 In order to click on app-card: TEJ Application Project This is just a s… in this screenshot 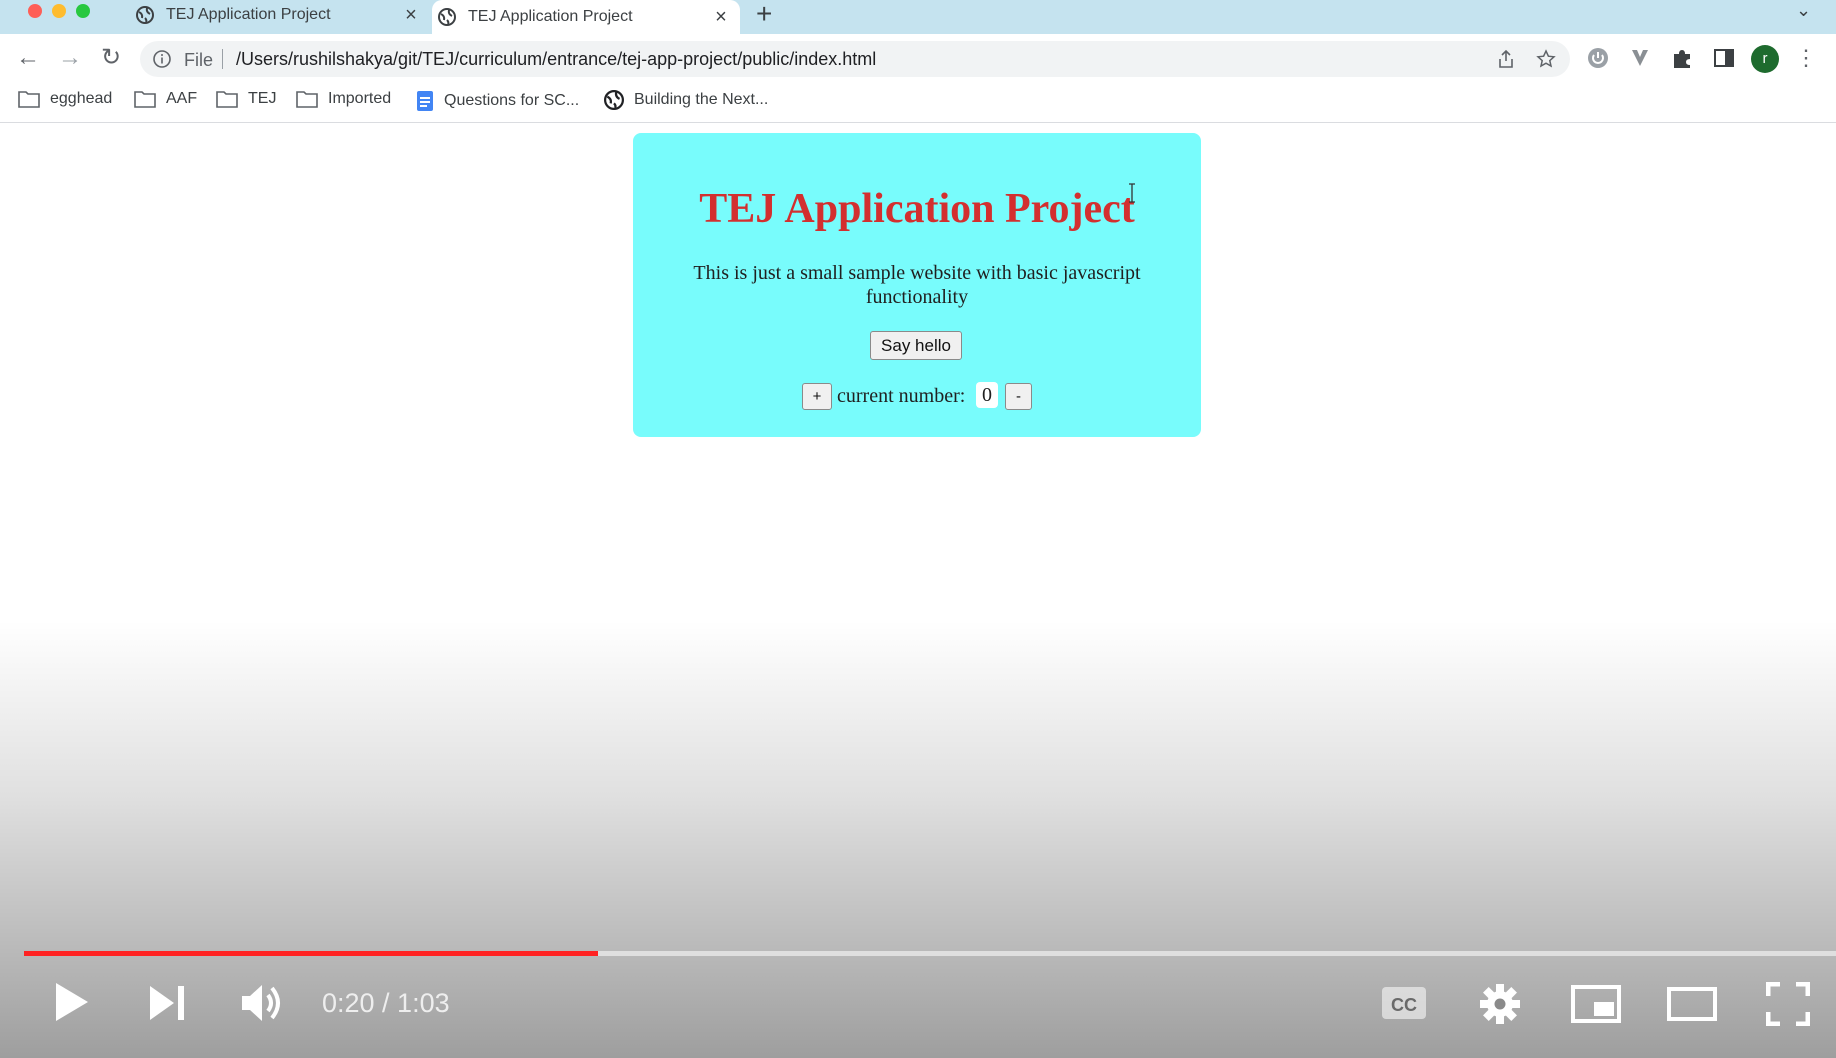, I will do `click(917, 285)`.